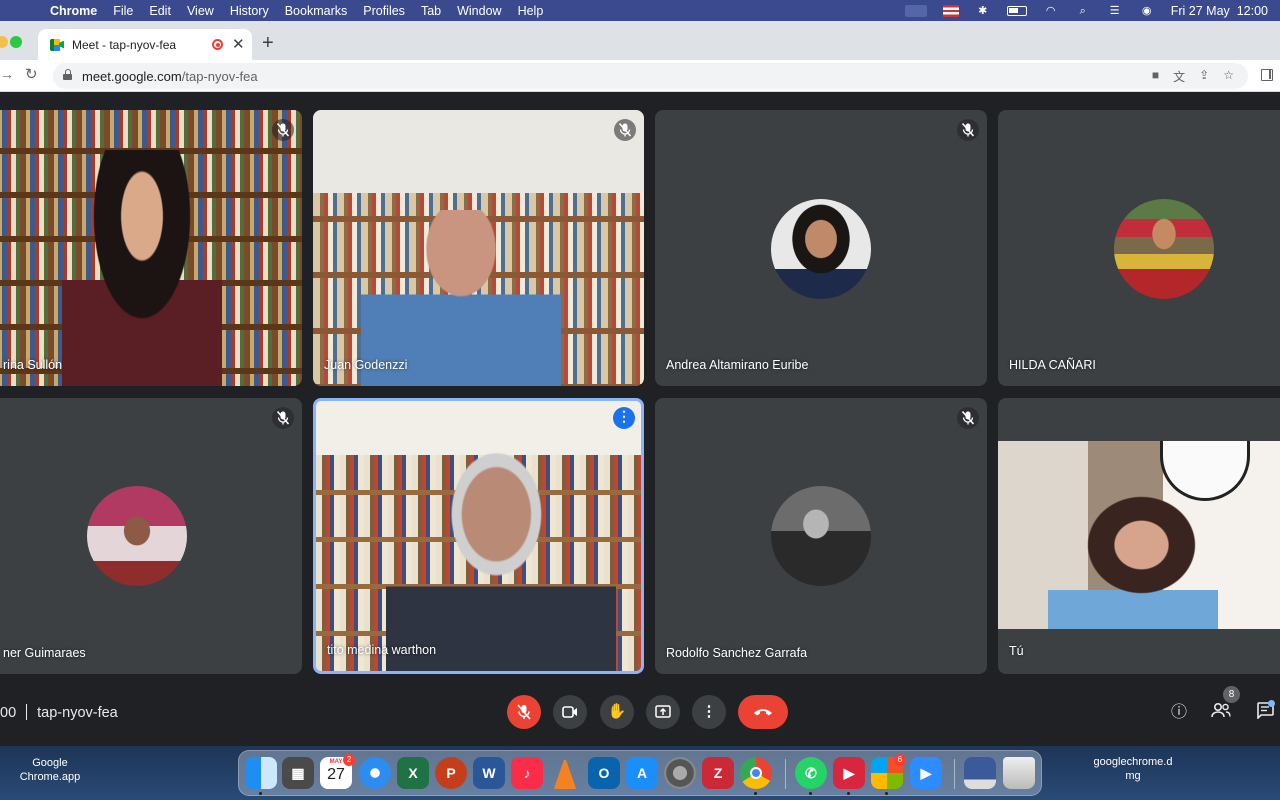 The height and width of the screenshot is (800, 1280). What do you see at coordinates (1219, 11) in the screenshot?
I see `menu-bar-clock: Fri 27 May 12:00` at bounding box center [1219, 11].